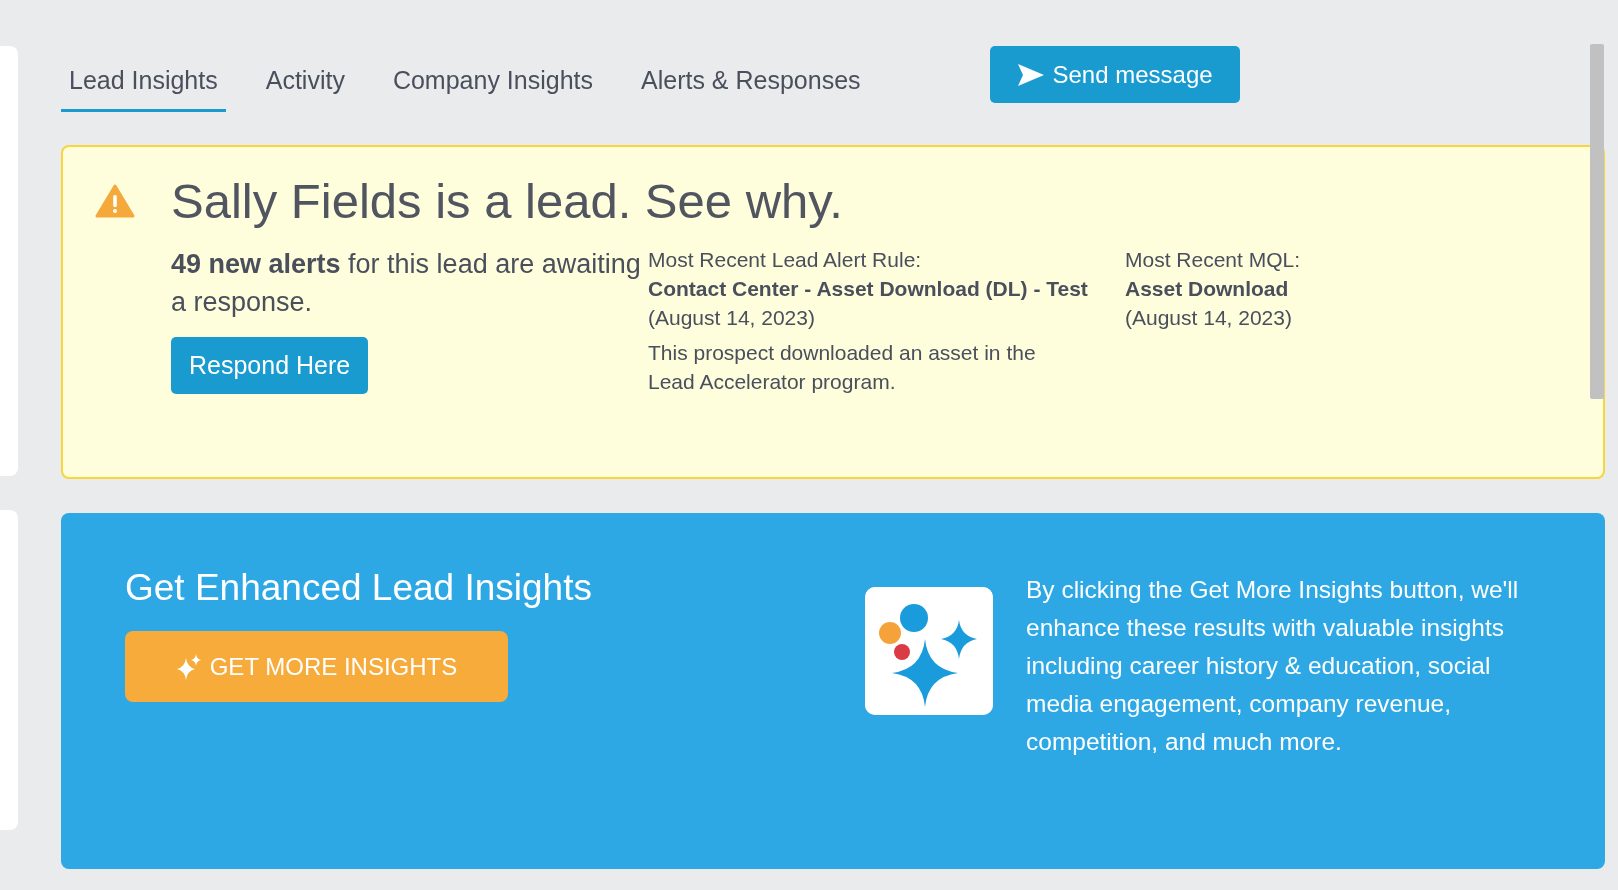 This screenshot has height=890, width=1618. Describe the element at coordinates (929, 651) in the screenshot. I see `sparkle-logo-icon` at that location.